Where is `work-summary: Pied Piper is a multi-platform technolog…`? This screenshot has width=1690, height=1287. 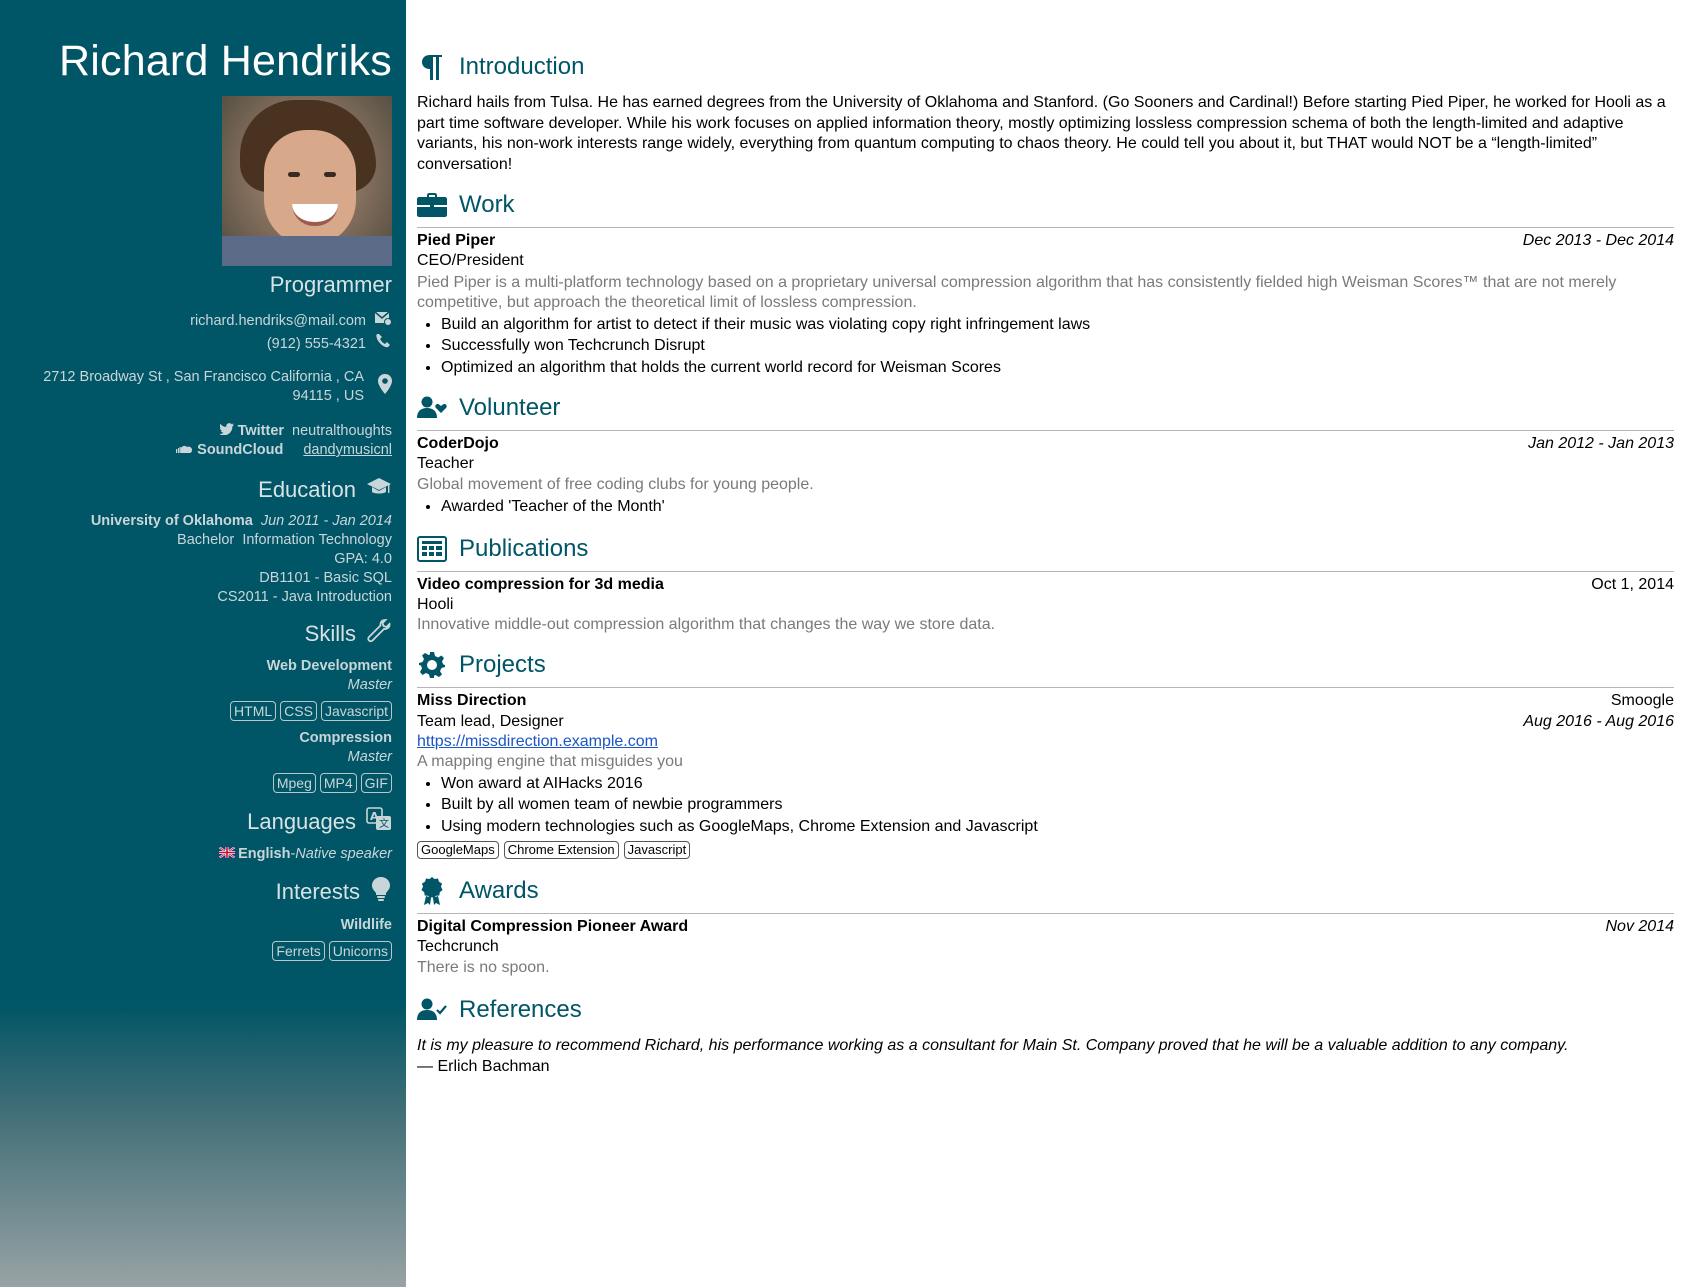 work-summary: Pied Piper is a multi-platform technolog… is located at coordinates (1017, 292).